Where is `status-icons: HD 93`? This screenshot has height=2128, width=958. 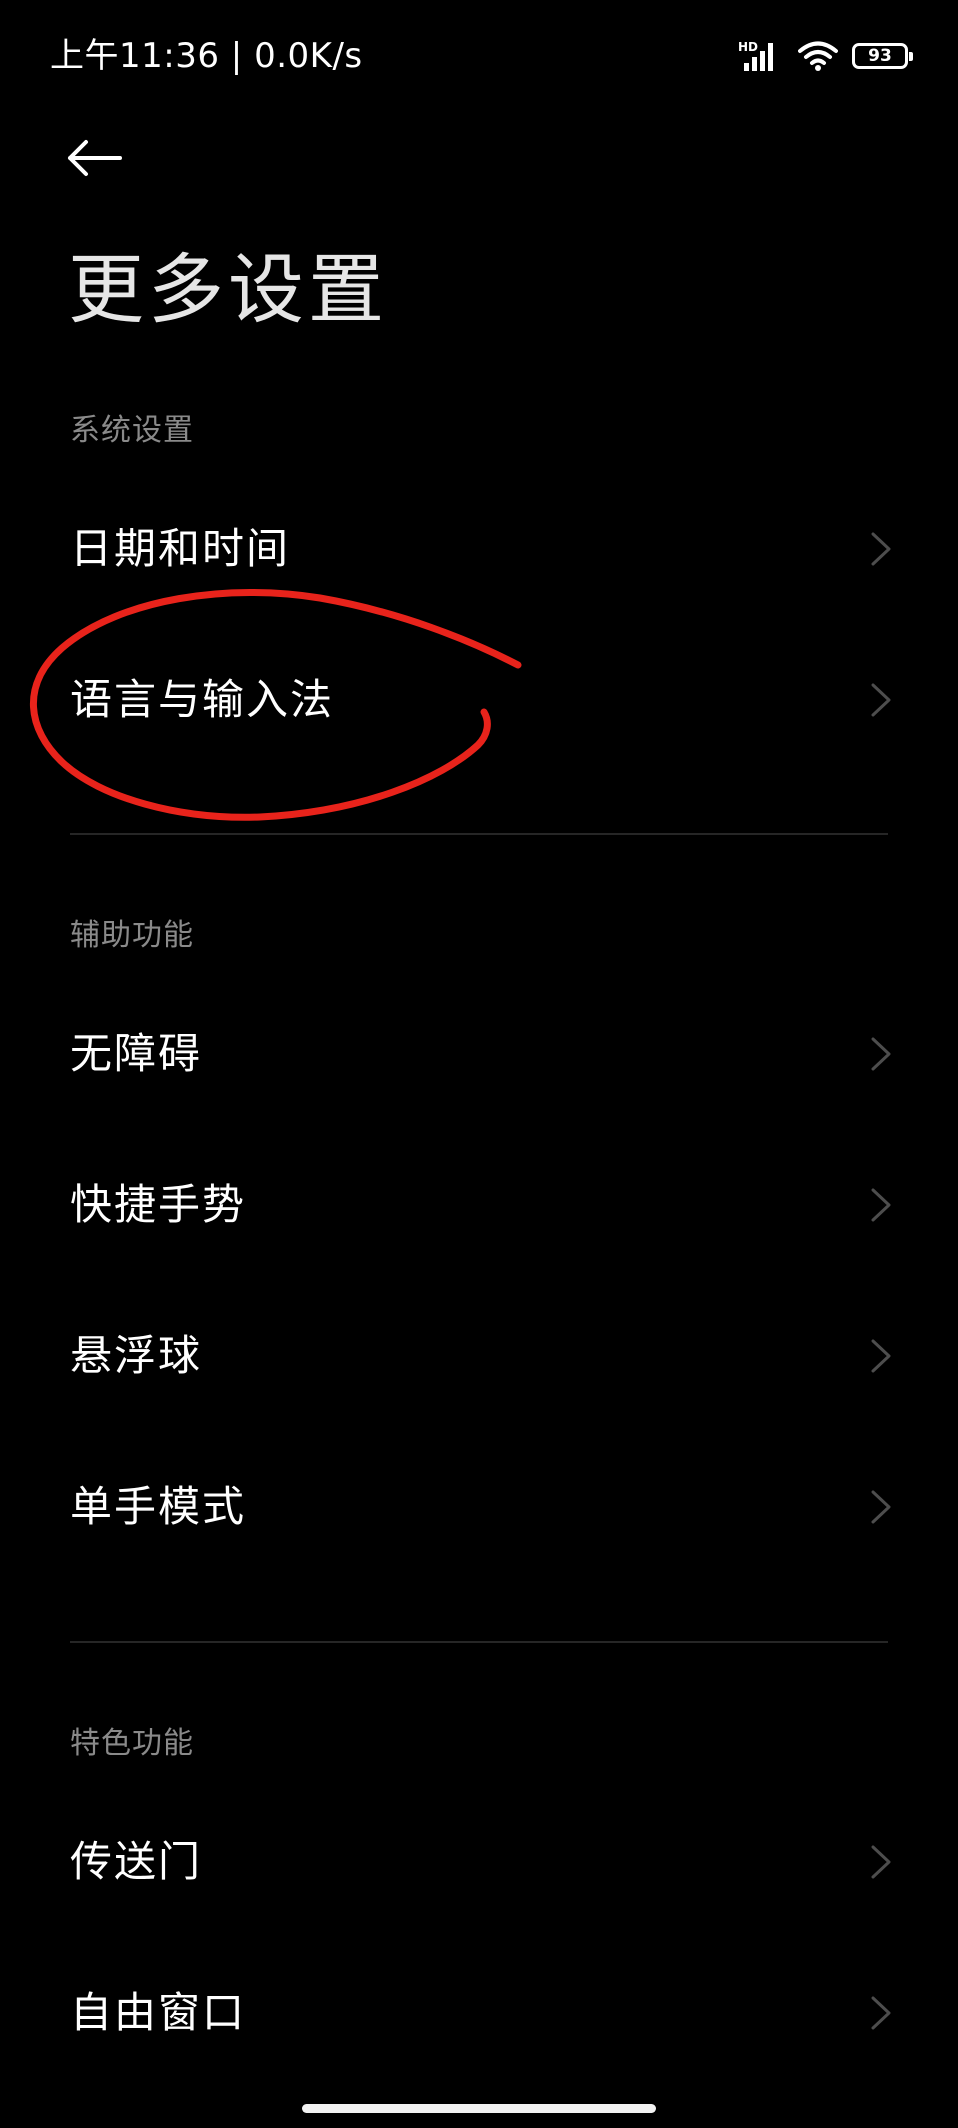
status-icons: HD 93 is located at coordinates (825, 56).